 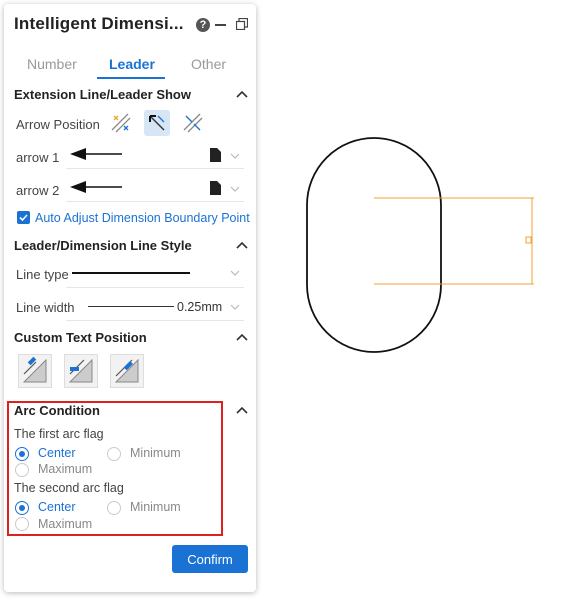 I want to click on text-position-left-icon, so click(x=35, y=371).